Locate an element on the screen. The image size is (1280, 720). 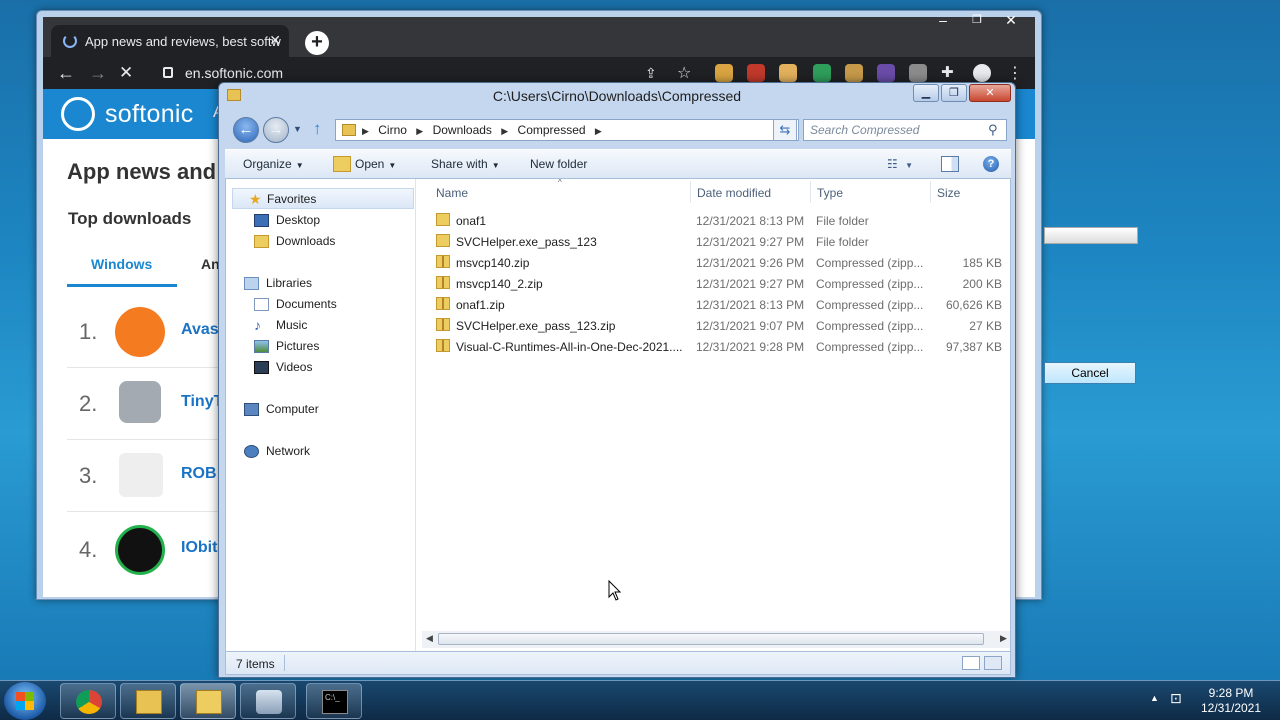
system-clock: 9:28 PM 12/31/2021 is located at coordinates (1231, 701).